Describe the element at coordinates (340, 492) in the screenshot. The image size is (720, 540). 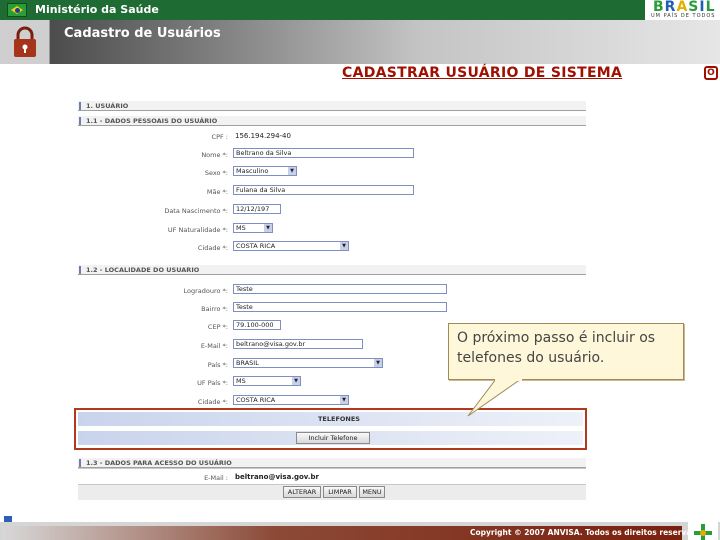
I see `limpar-button: LIMPAR` at that location.